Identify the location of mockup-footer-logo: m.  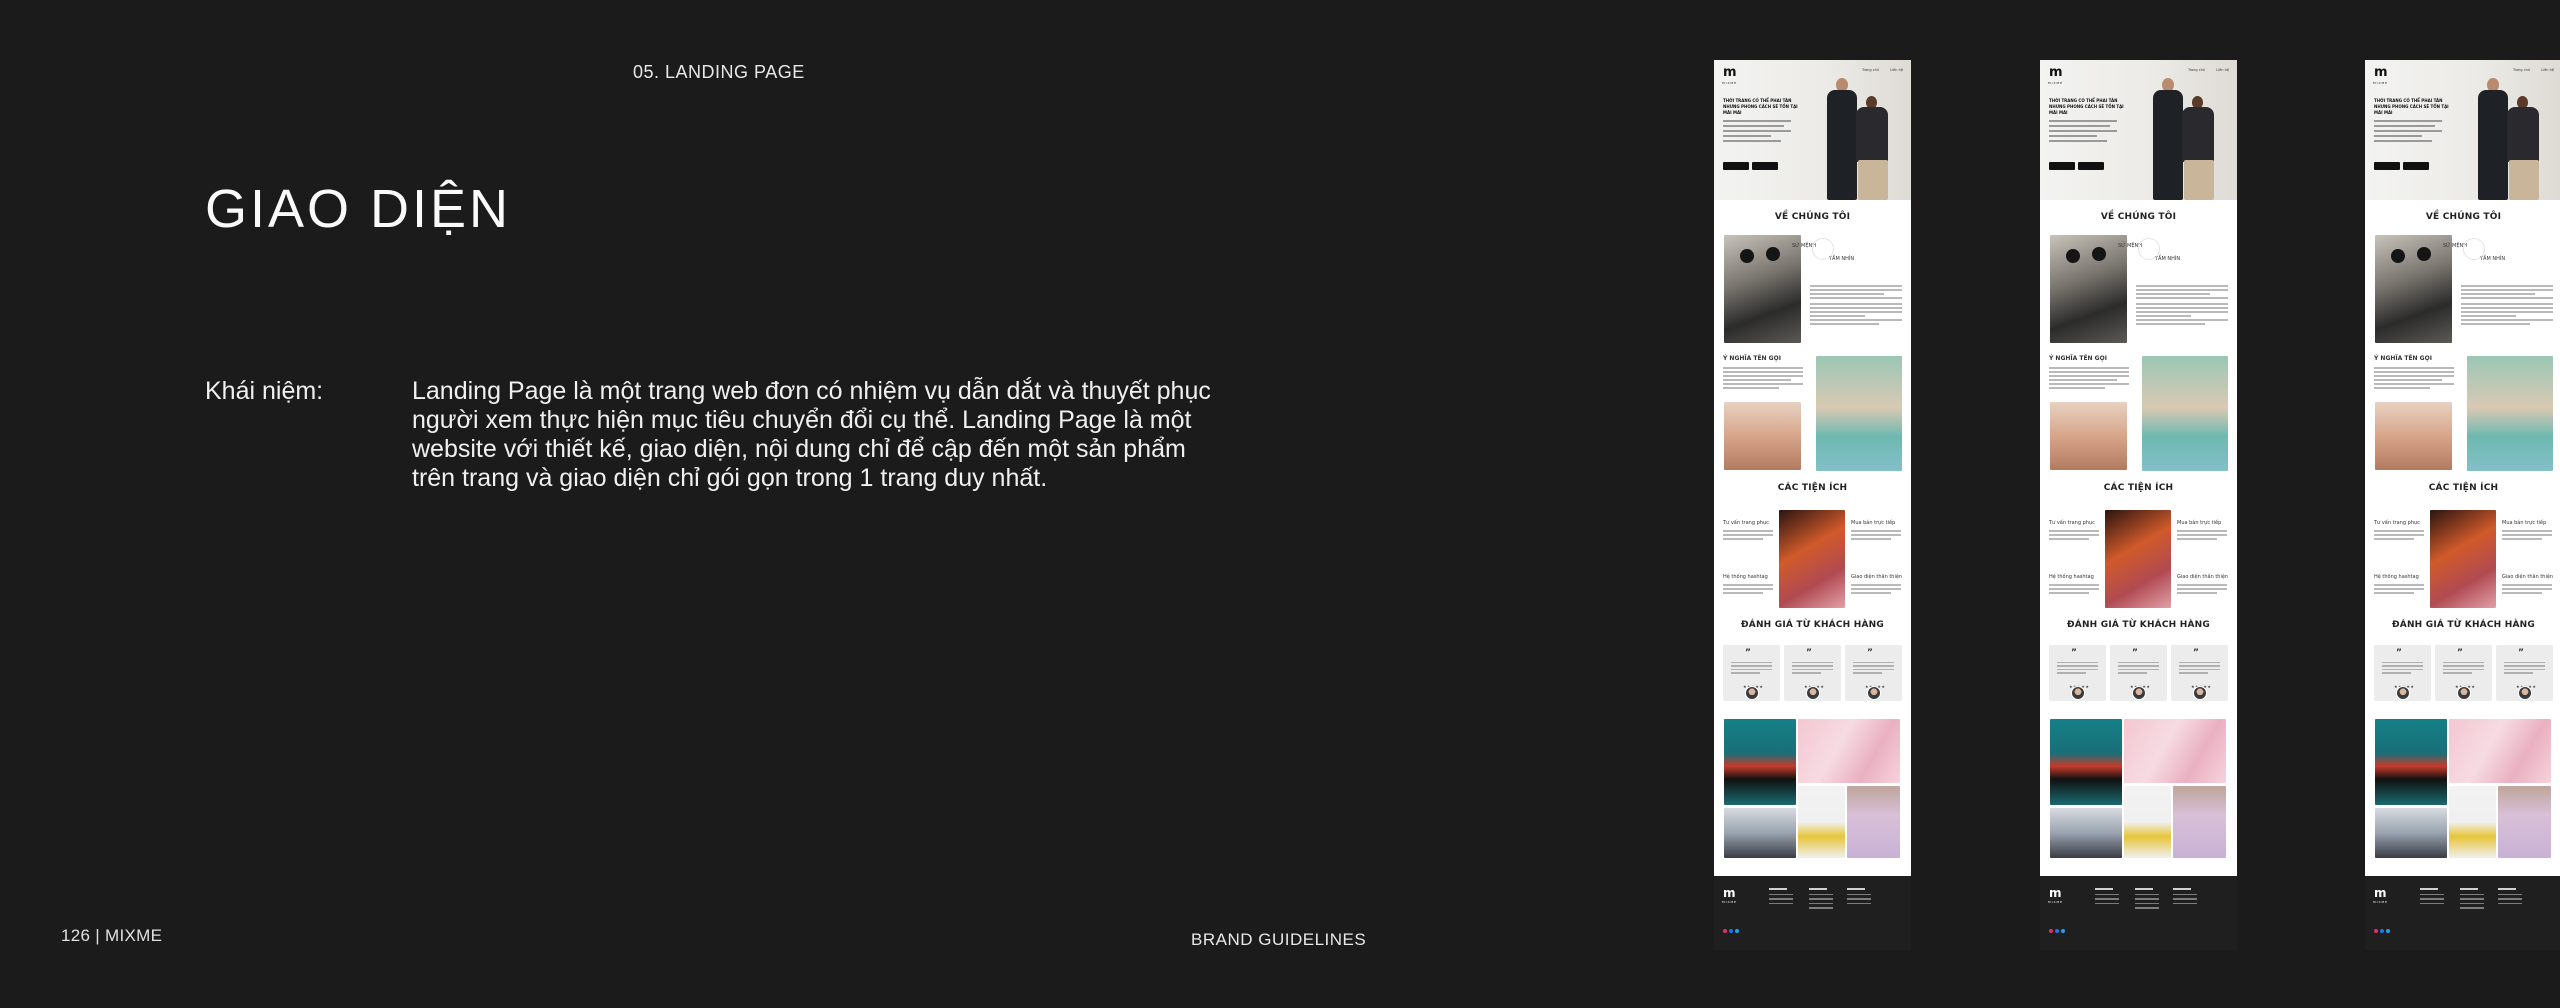
(2055, 893).